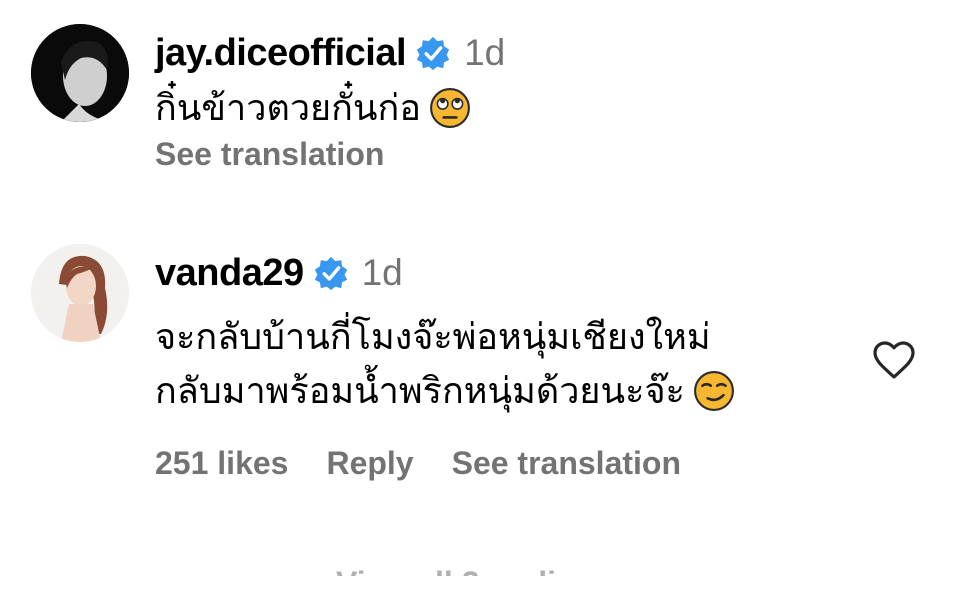  What do you see at coordinates (713, 391) in the screenshot?
I see `smirk-emoji` at bounding box center [713, 391].